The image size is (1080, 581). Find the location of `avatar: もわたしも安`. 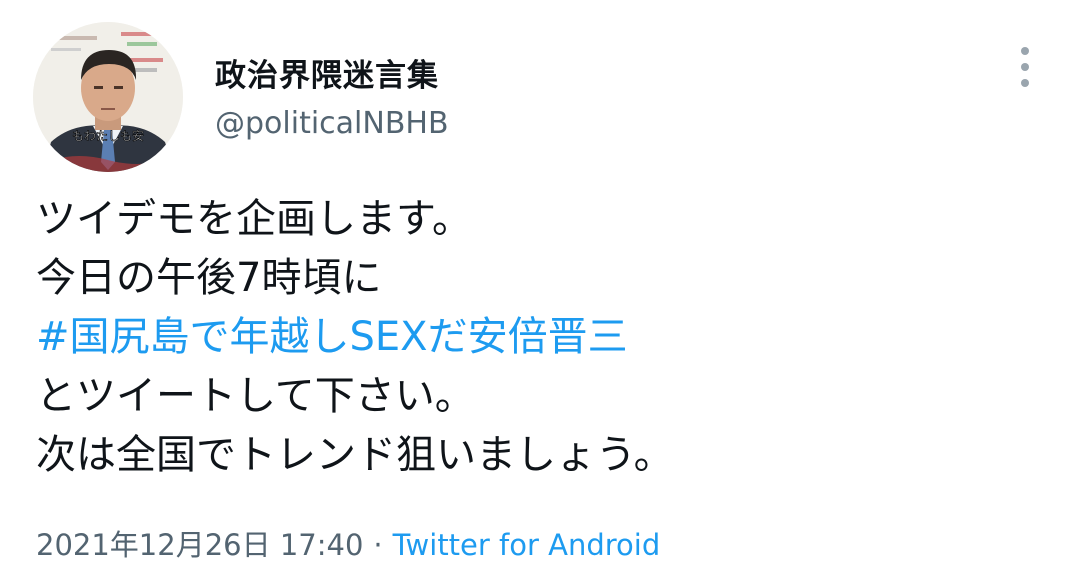

avatar: もわたしも安 is located at coordinates (108, 97).